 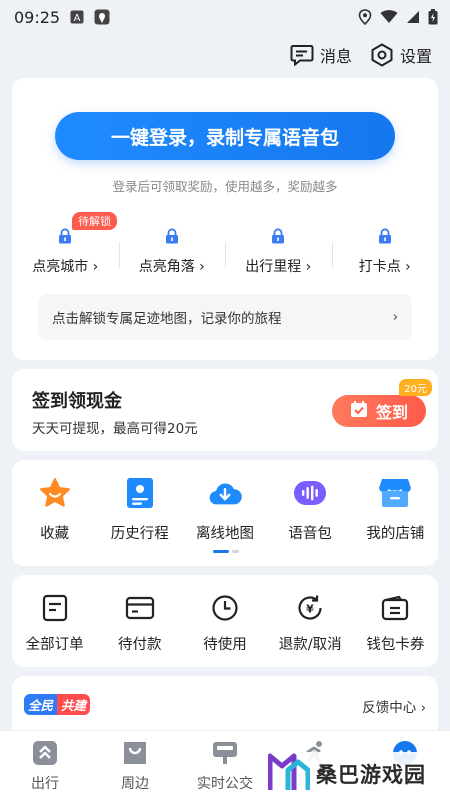 I want to click on pager-dot-active, so click(x=221, y=551).